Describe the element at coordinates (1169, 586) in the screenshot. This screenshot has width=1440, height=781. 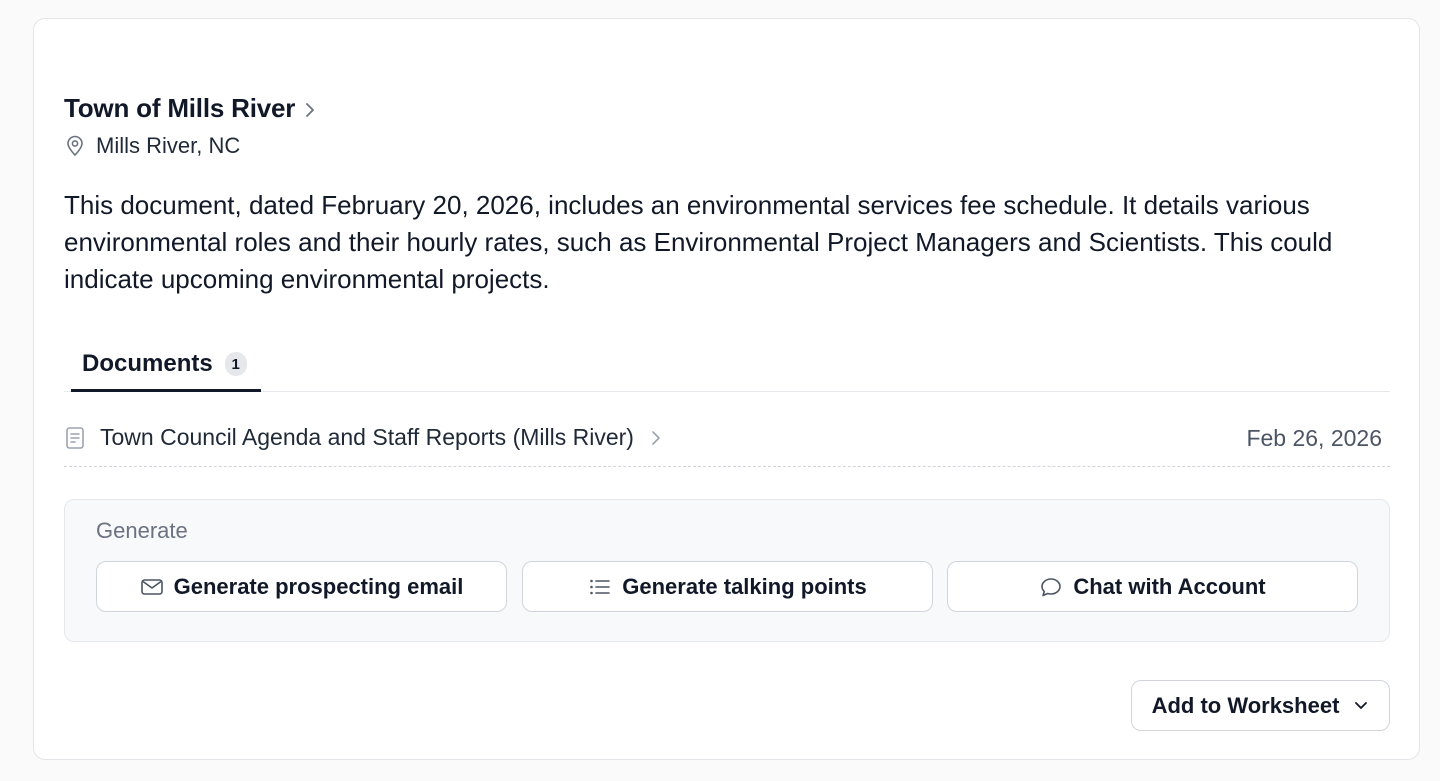
I see `button-label: Chat with Account` at that location.